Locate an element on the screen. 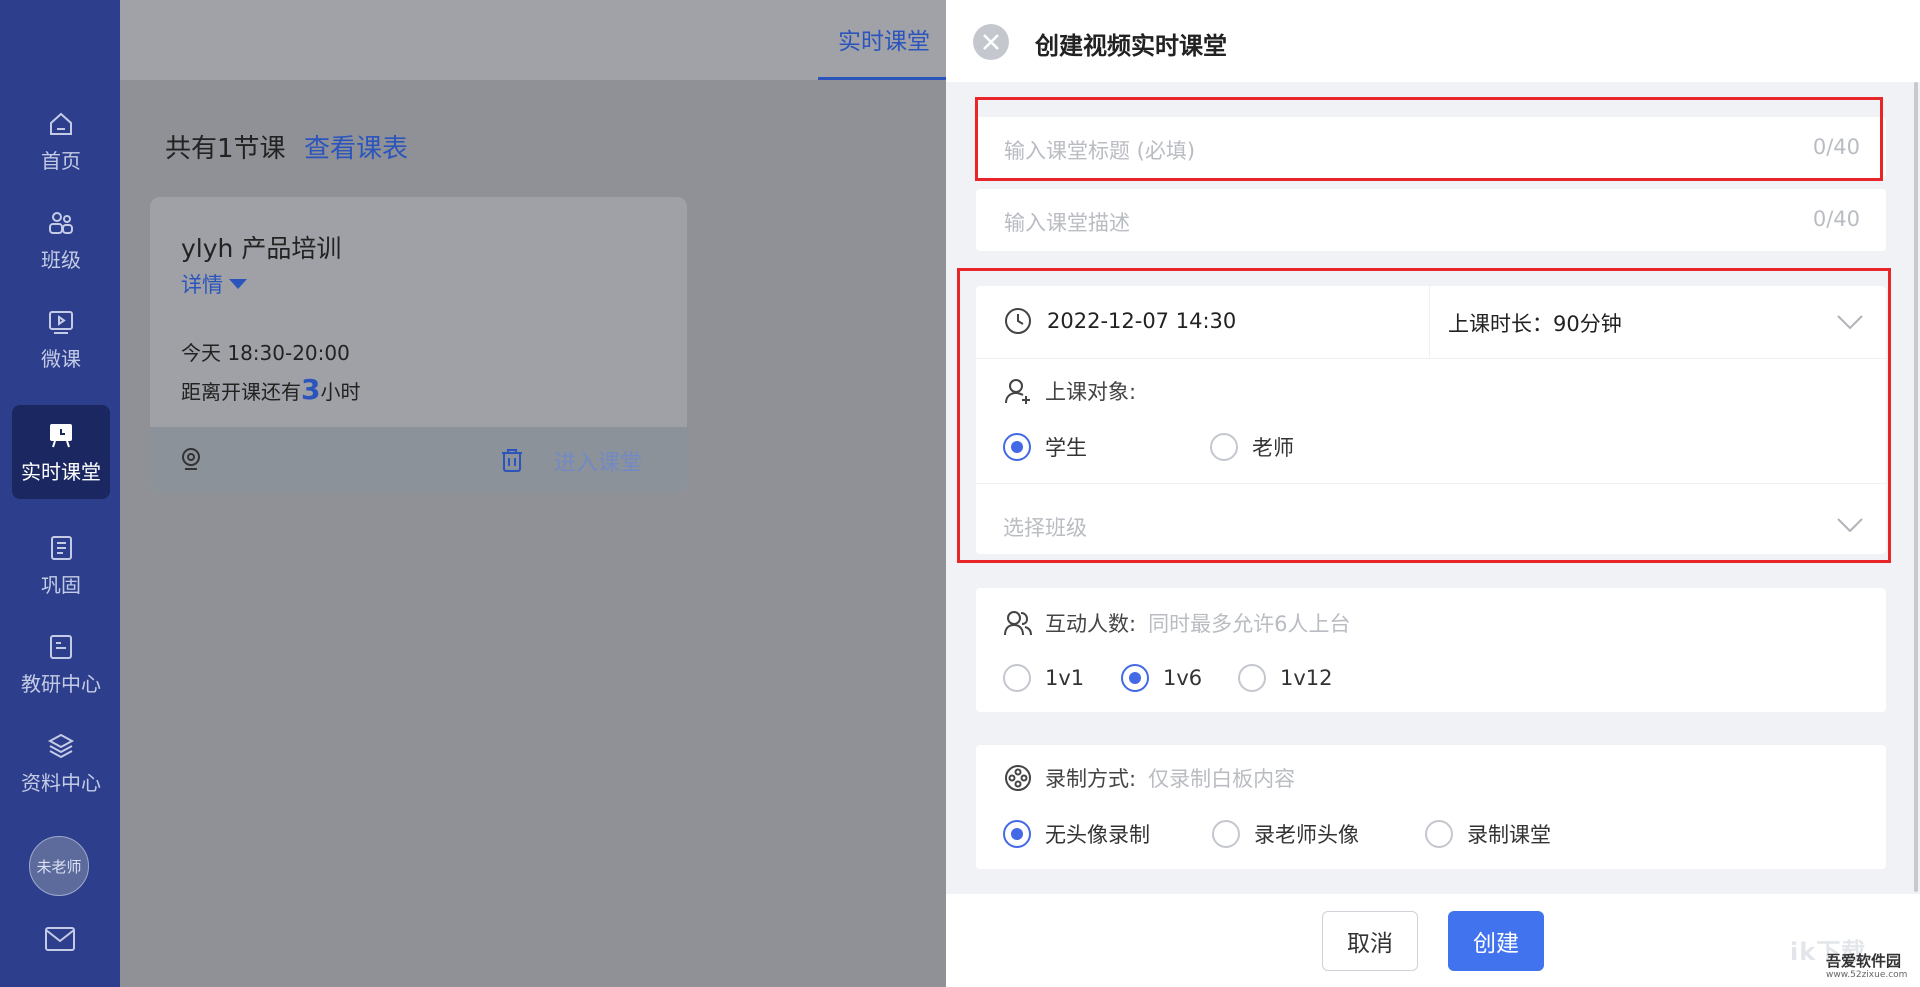 This screenshot has height=987, width=1920. sidebar-item-home: 首页 is located at coordinates (61, 141).